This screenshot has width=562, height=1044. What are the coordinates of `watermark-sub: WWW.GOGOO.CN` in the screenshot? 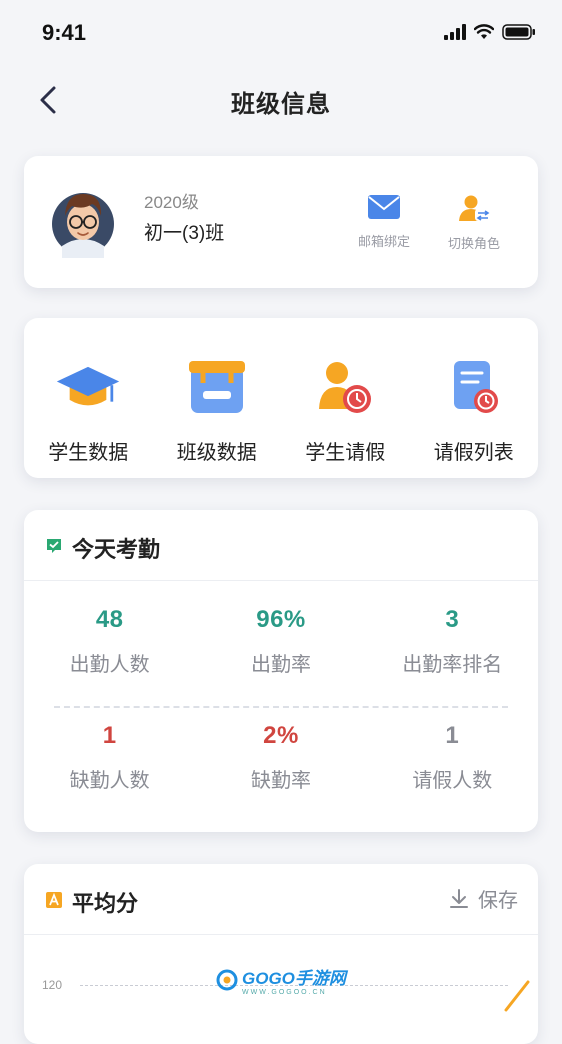 It's located at (284, 992).